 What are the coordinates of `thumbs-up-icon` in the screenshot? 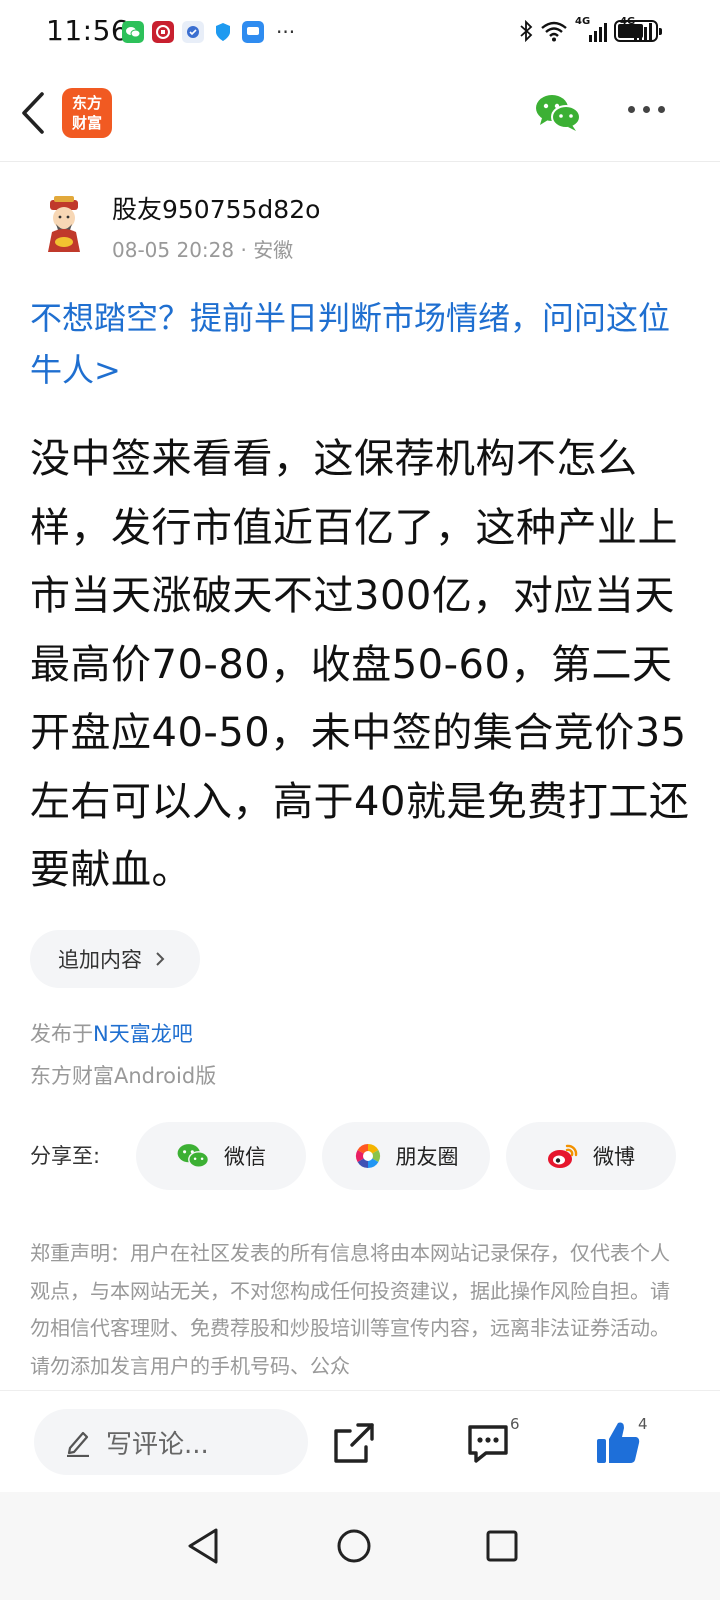 It's located at (618, 1442).